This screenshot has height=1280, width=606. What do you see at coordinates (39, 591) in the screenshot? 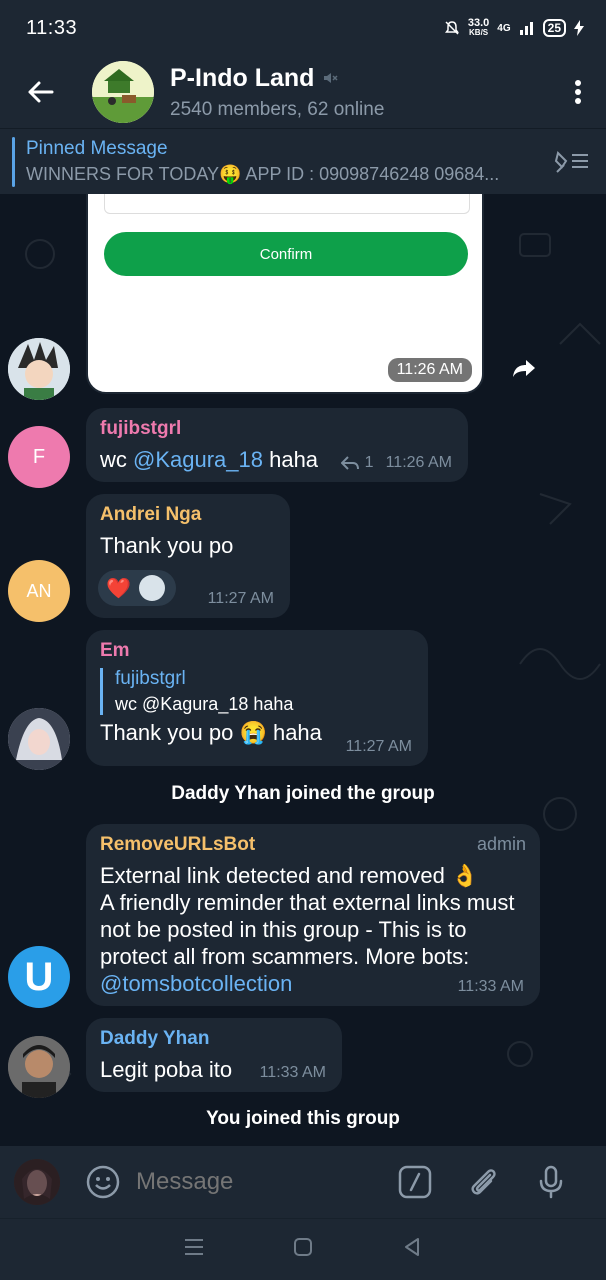
I see `avatar: AN` at bounding box center [39, 591].